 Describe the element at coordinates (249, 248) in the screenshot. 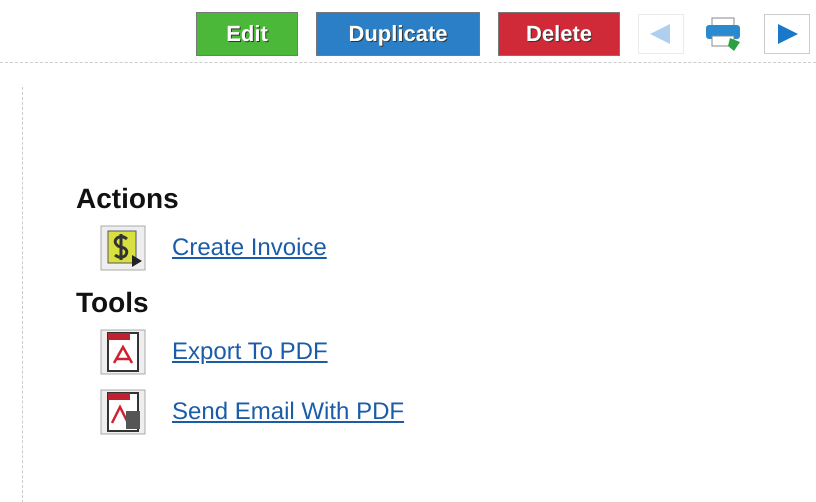

I see `action-link: Create Invoice` at that location.